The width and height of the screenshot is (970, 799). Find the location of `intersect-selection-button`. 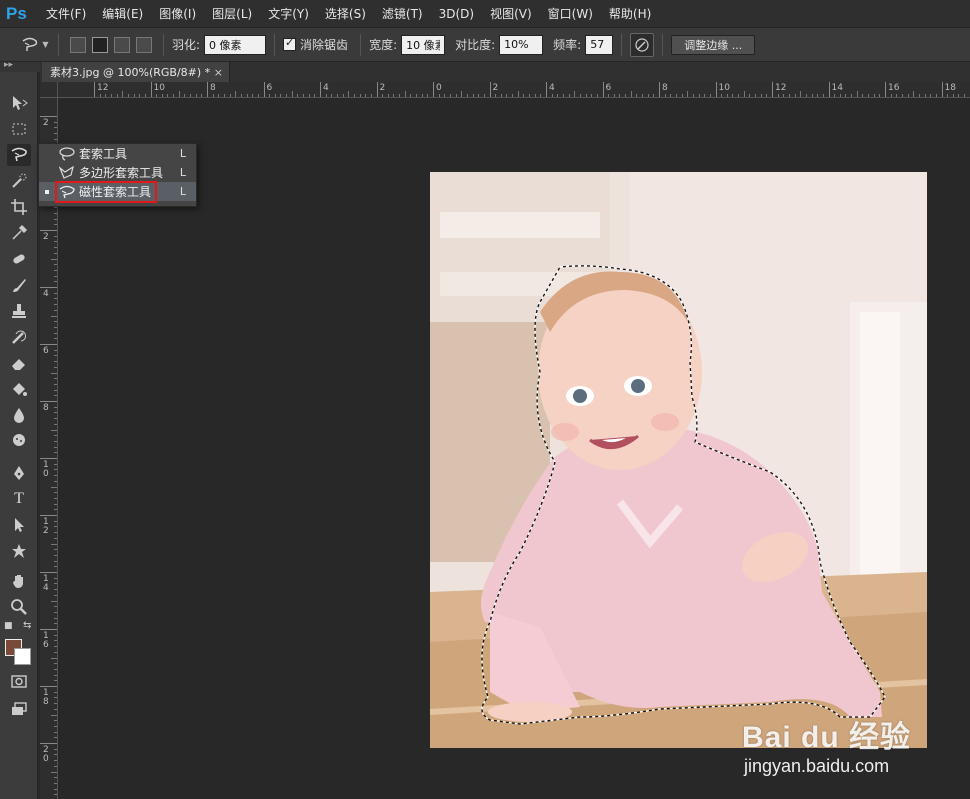

intersect-selection-button is located at coordinates (144, 44).